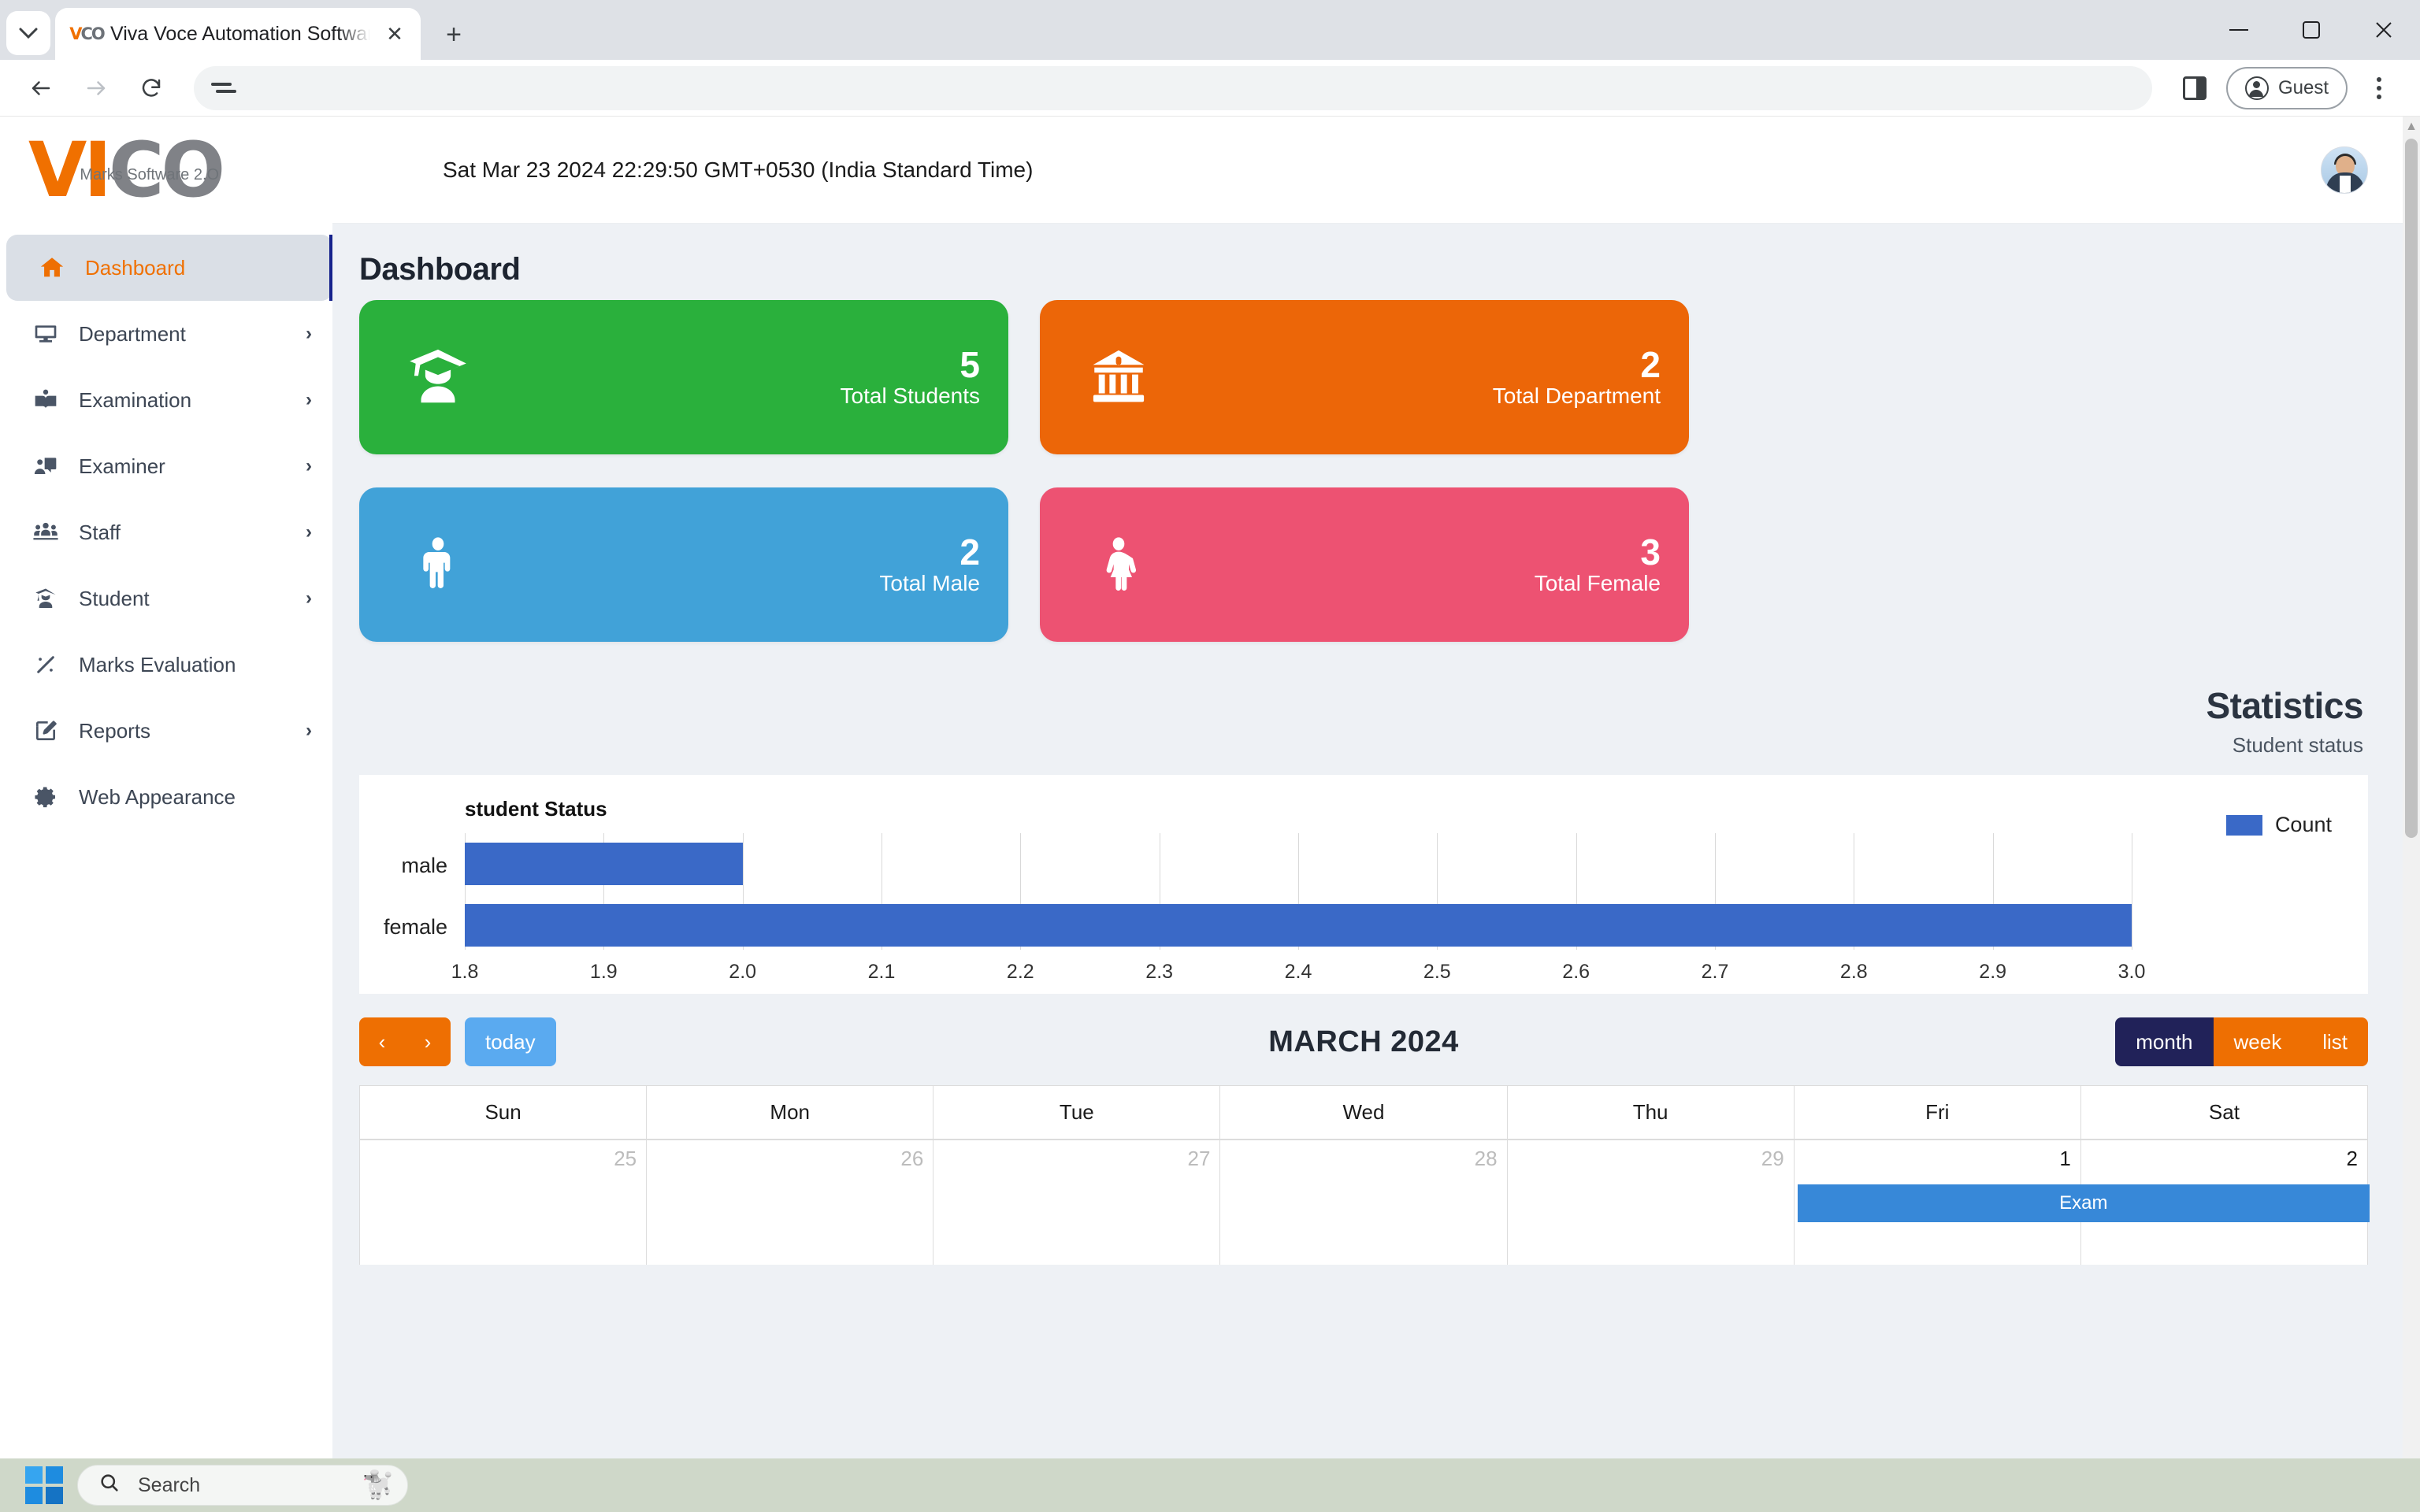 This screenshot has height=1512, width=2420. I want to click on close-icon: ✕, so click(394, 34).